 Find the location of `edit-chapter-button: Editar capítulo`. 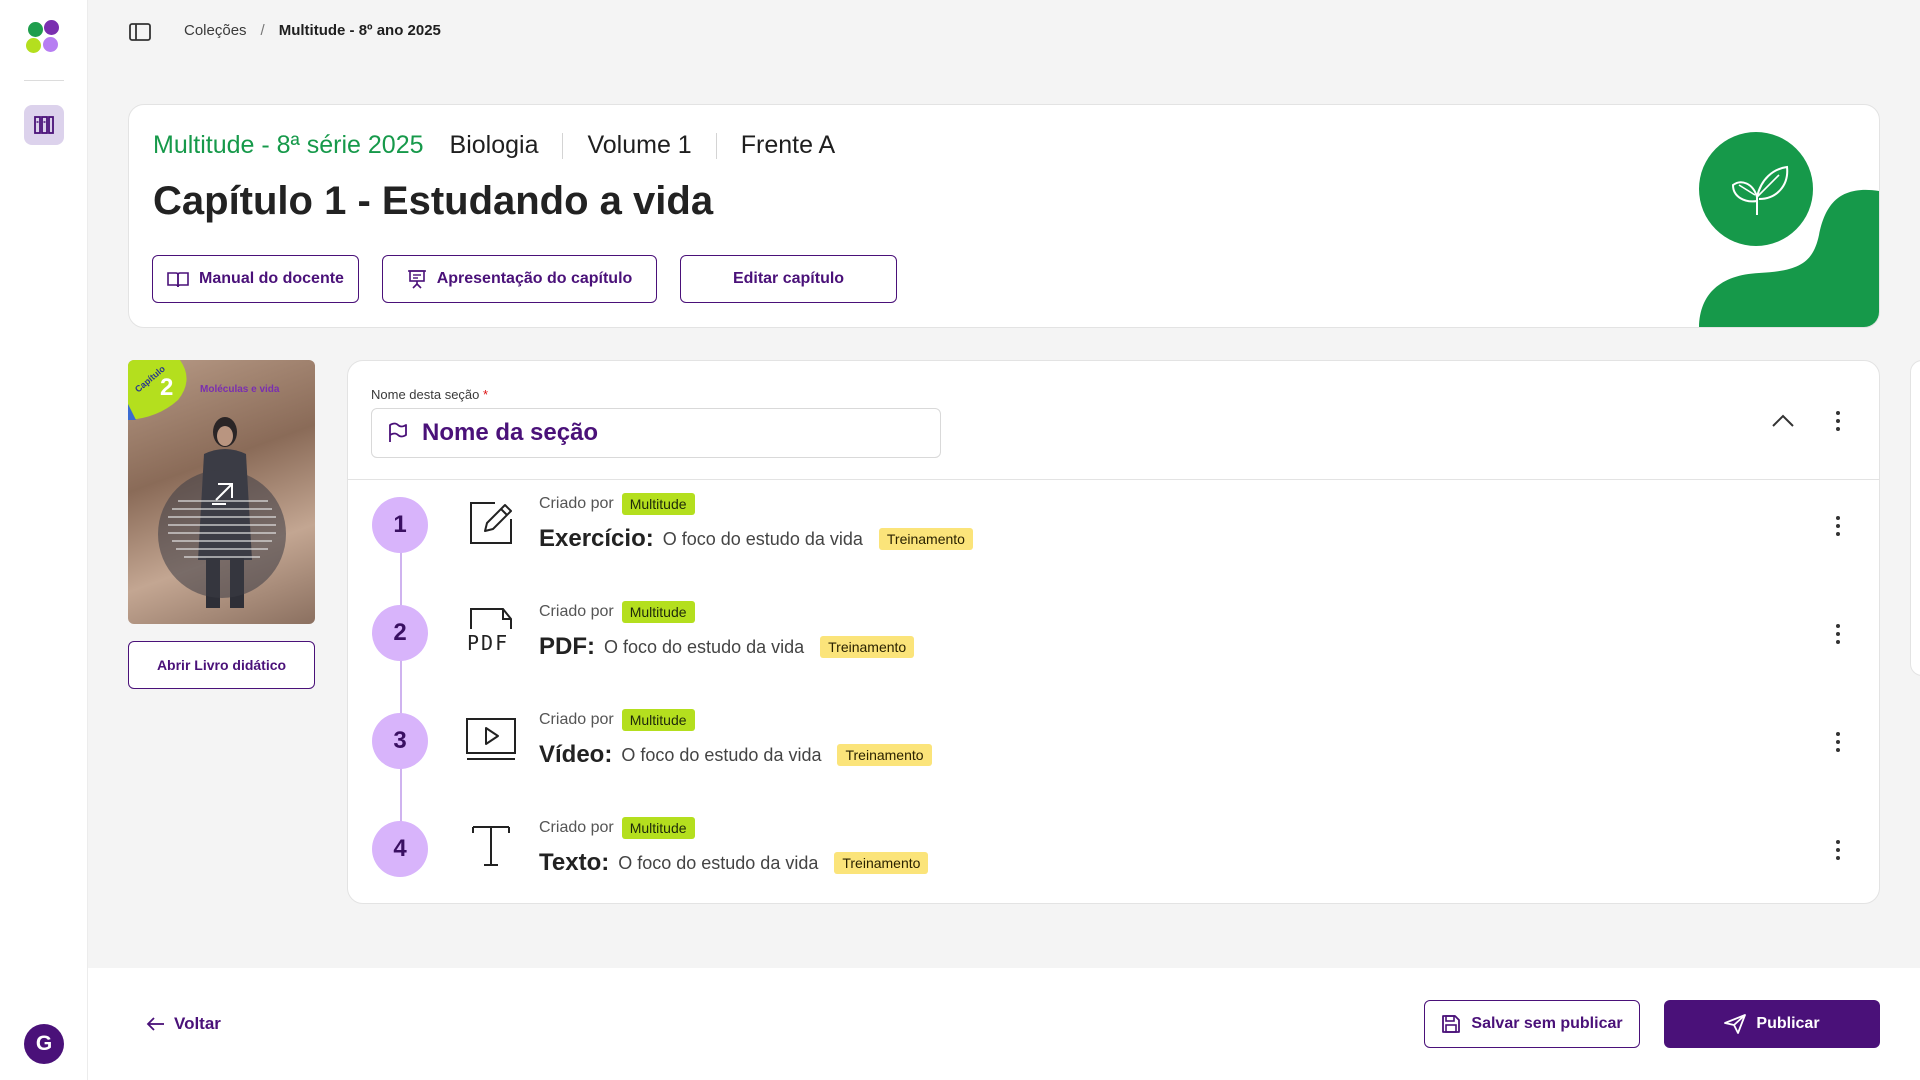

edit-chapter-button: Editar capítulo is located at coordinates (788, 279).